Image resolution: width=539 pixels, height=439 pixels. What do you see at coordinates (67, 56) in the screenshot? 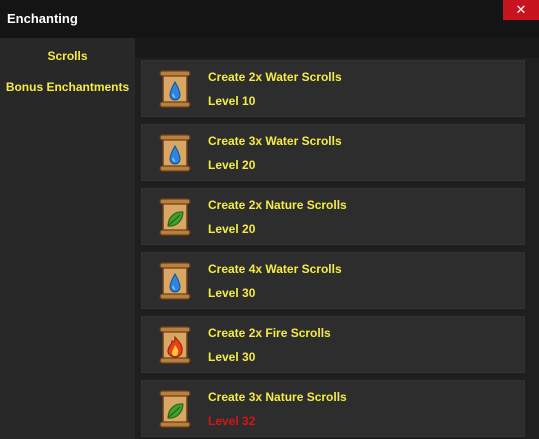
I see `sidebar-item-scrolls: Scrolls` at bounding box center [67, 56].